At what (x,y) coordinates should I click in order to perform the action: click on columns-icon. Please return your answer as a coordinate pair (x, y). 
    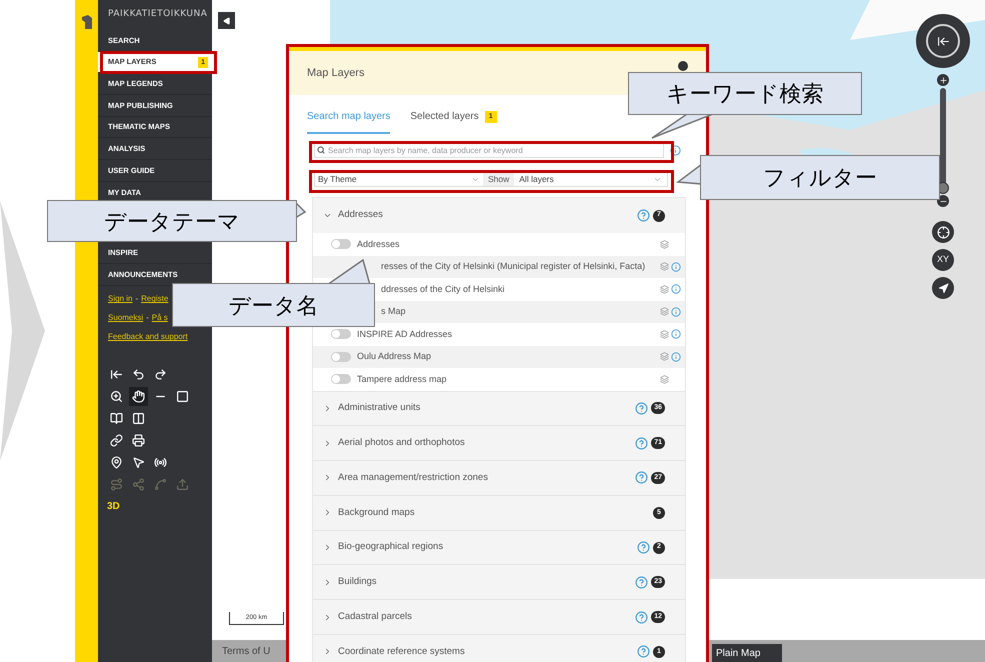
    Looking at the image, I should click on (138, 418).